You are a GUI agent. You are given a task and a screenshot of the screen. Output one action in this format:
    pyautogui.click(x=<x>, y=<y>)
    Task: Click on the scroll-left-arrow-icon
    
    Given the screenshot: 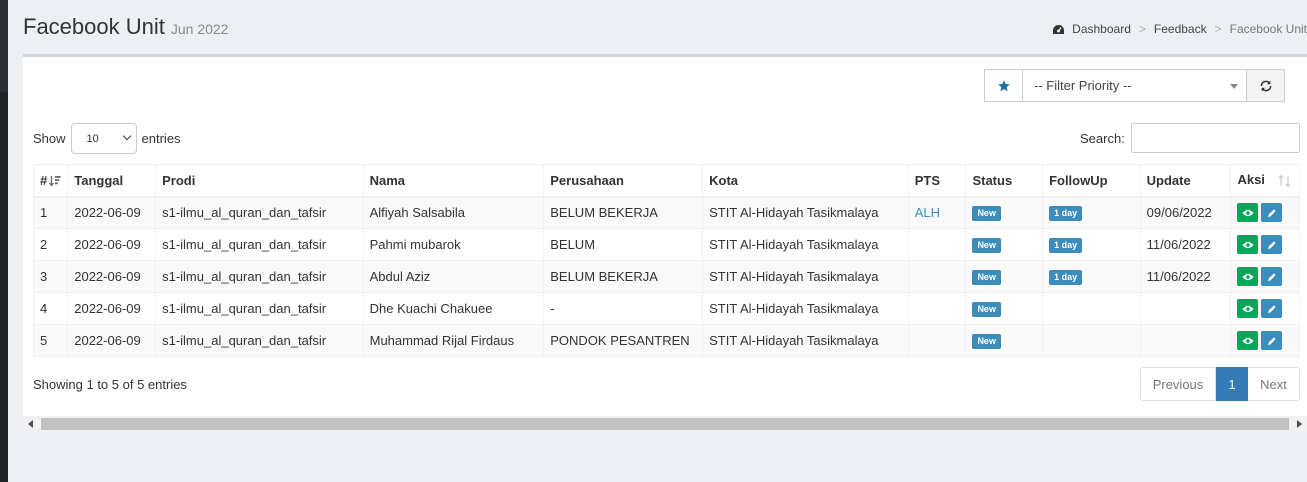 What is the action you would take?
    pyautogui.click(x=30, y=424)
    